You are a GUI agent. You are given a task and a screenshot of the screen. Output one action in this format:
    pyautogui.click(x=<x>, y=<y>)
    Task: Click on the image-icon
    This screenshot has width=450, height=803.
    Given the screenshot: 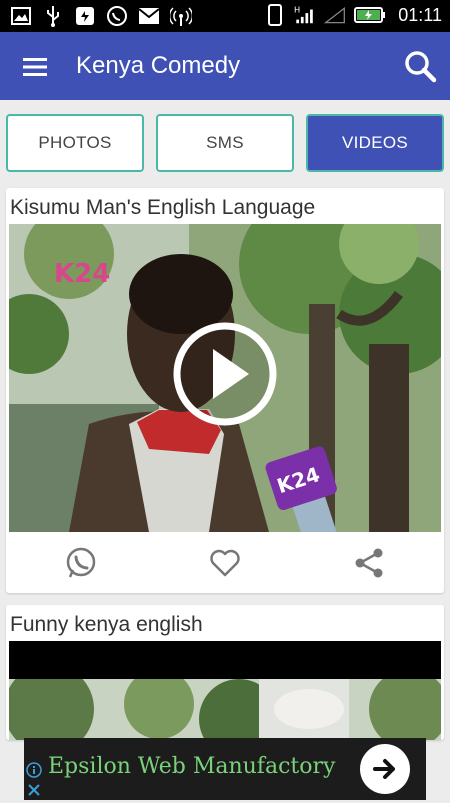 What is the action you would take?
    pyautogui.click(x=21, y=16)
    